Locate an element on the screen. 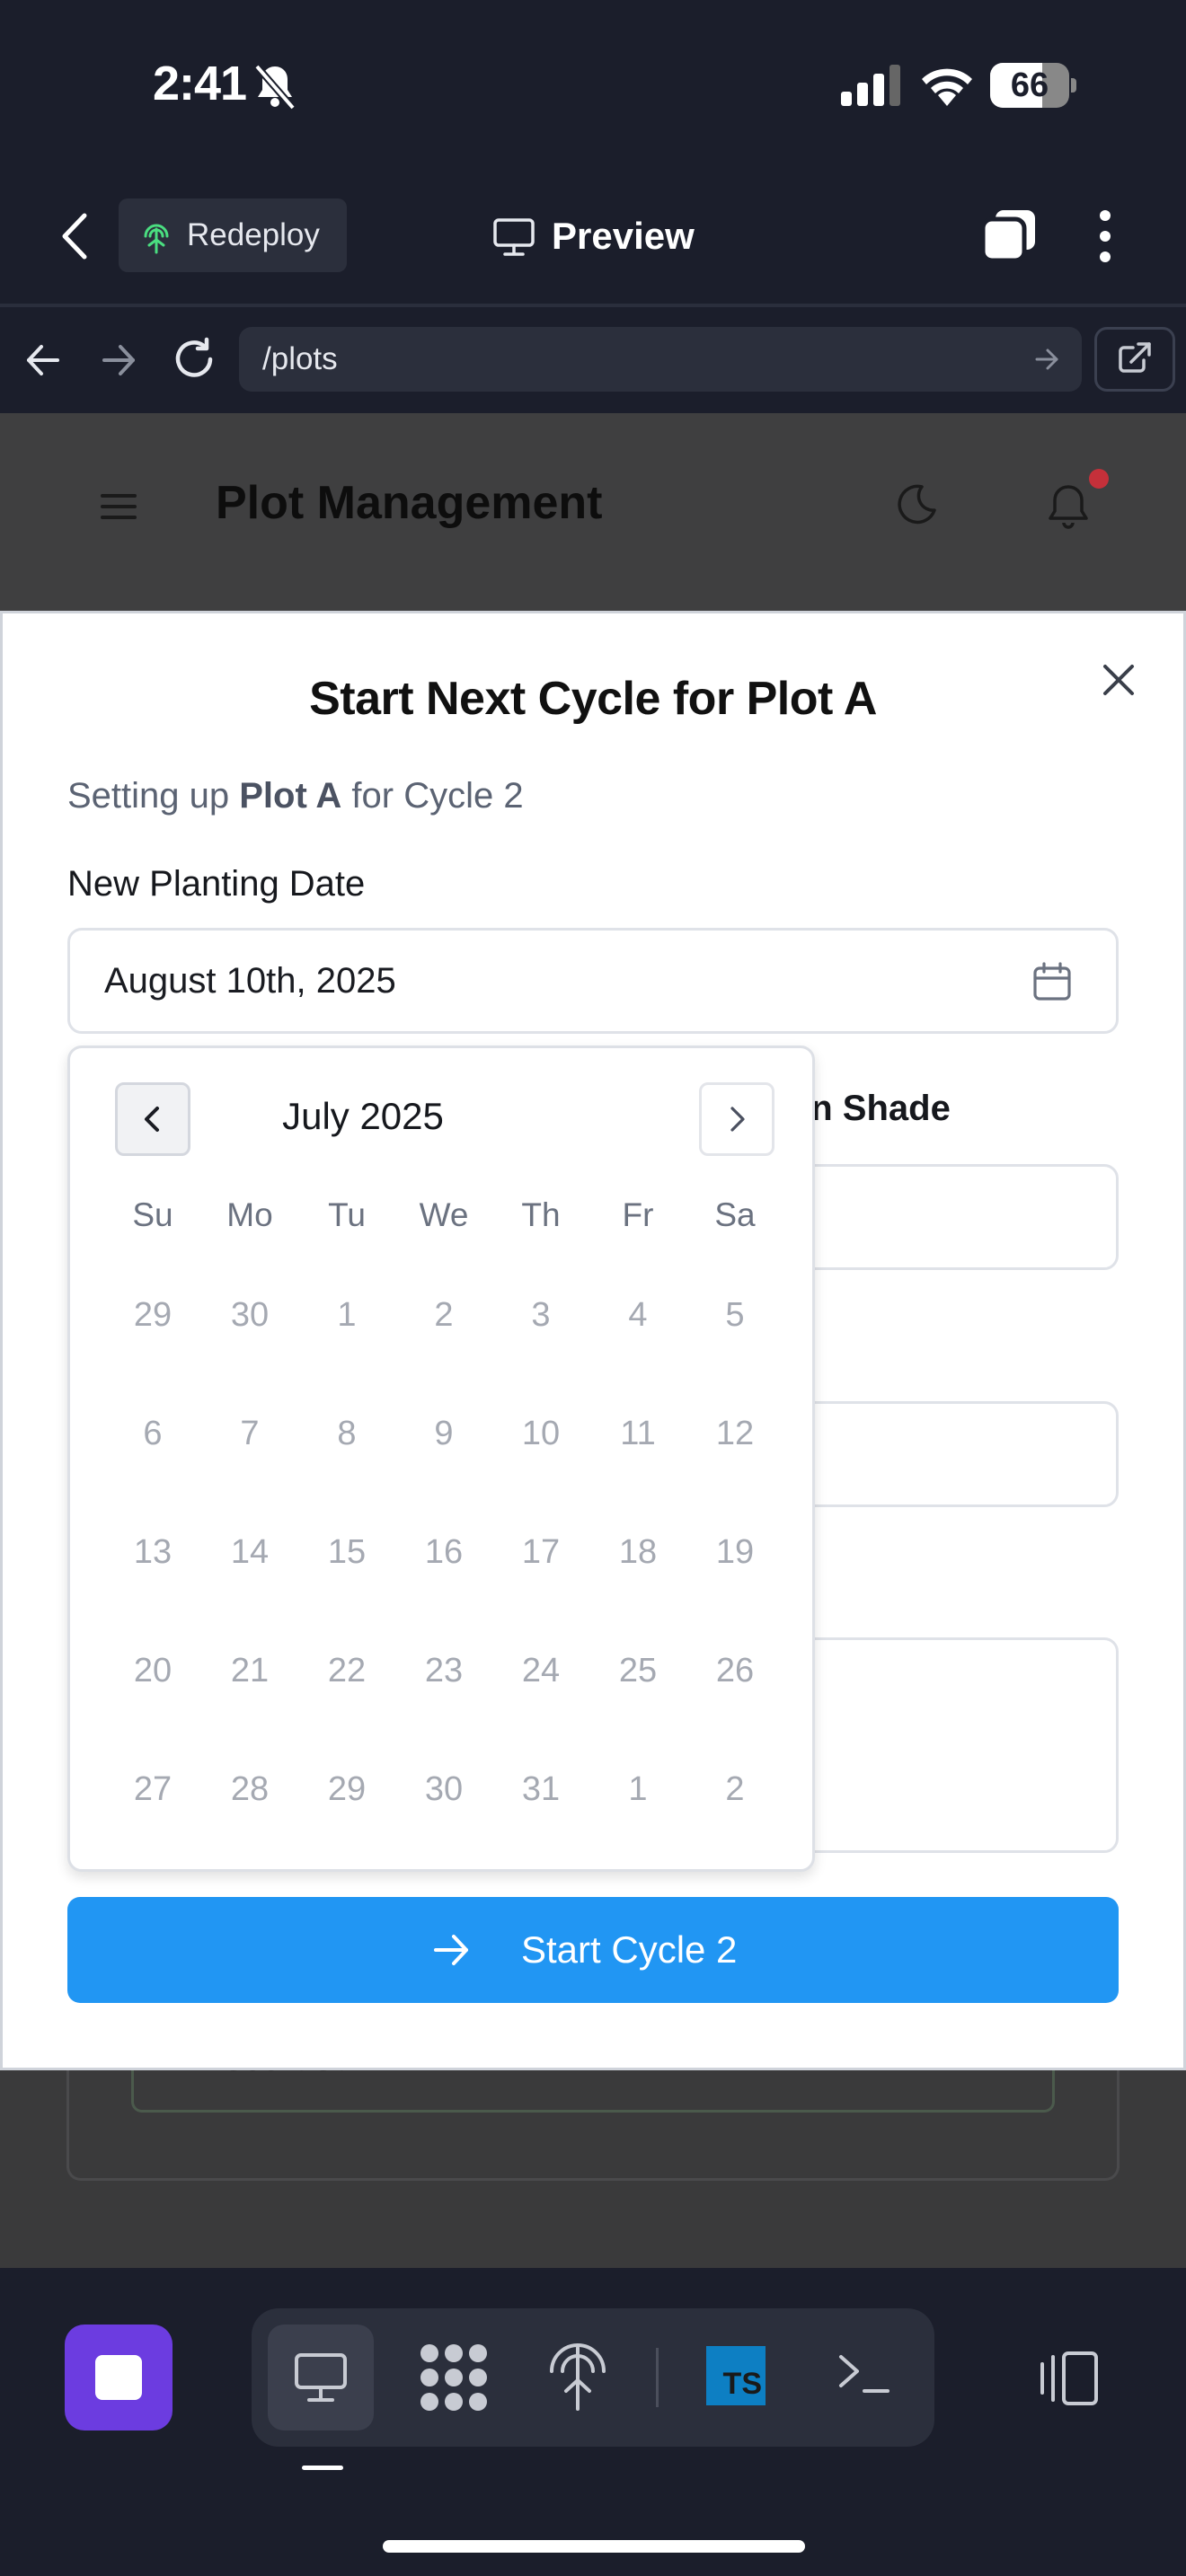 The width and height of the screenshot is (1186, 2576). tool-switcher: TS is located at coordinates (593, 2377).